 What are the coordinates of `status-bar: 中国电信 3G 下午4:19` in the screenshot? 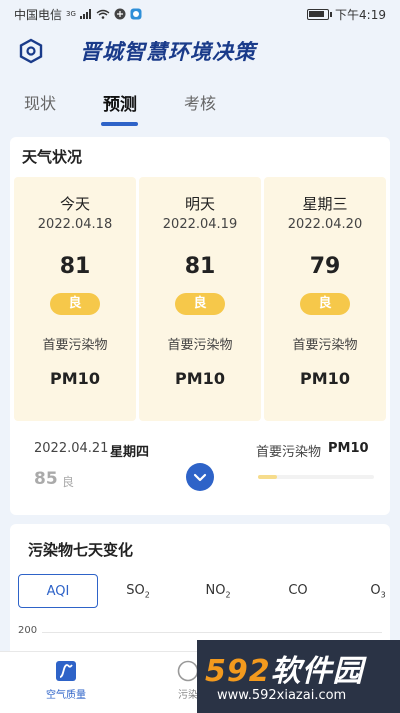 It's located at (200, 14).